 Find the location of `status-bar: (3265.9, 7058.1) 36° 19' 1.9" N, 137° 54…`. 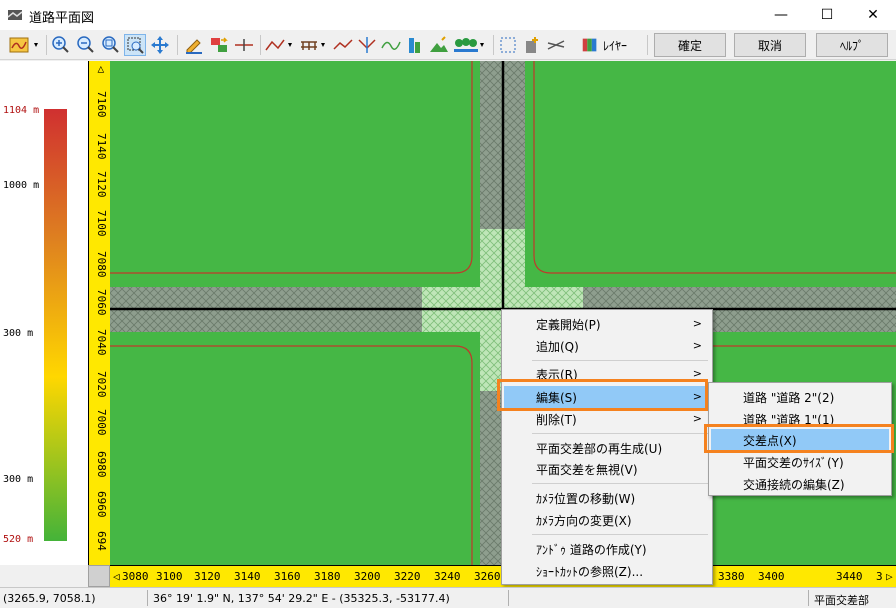

status-bar: (3265.9, 7058.1) 36° 19' 1.9" N, 137° 54… is located at coordinates (448, 597).